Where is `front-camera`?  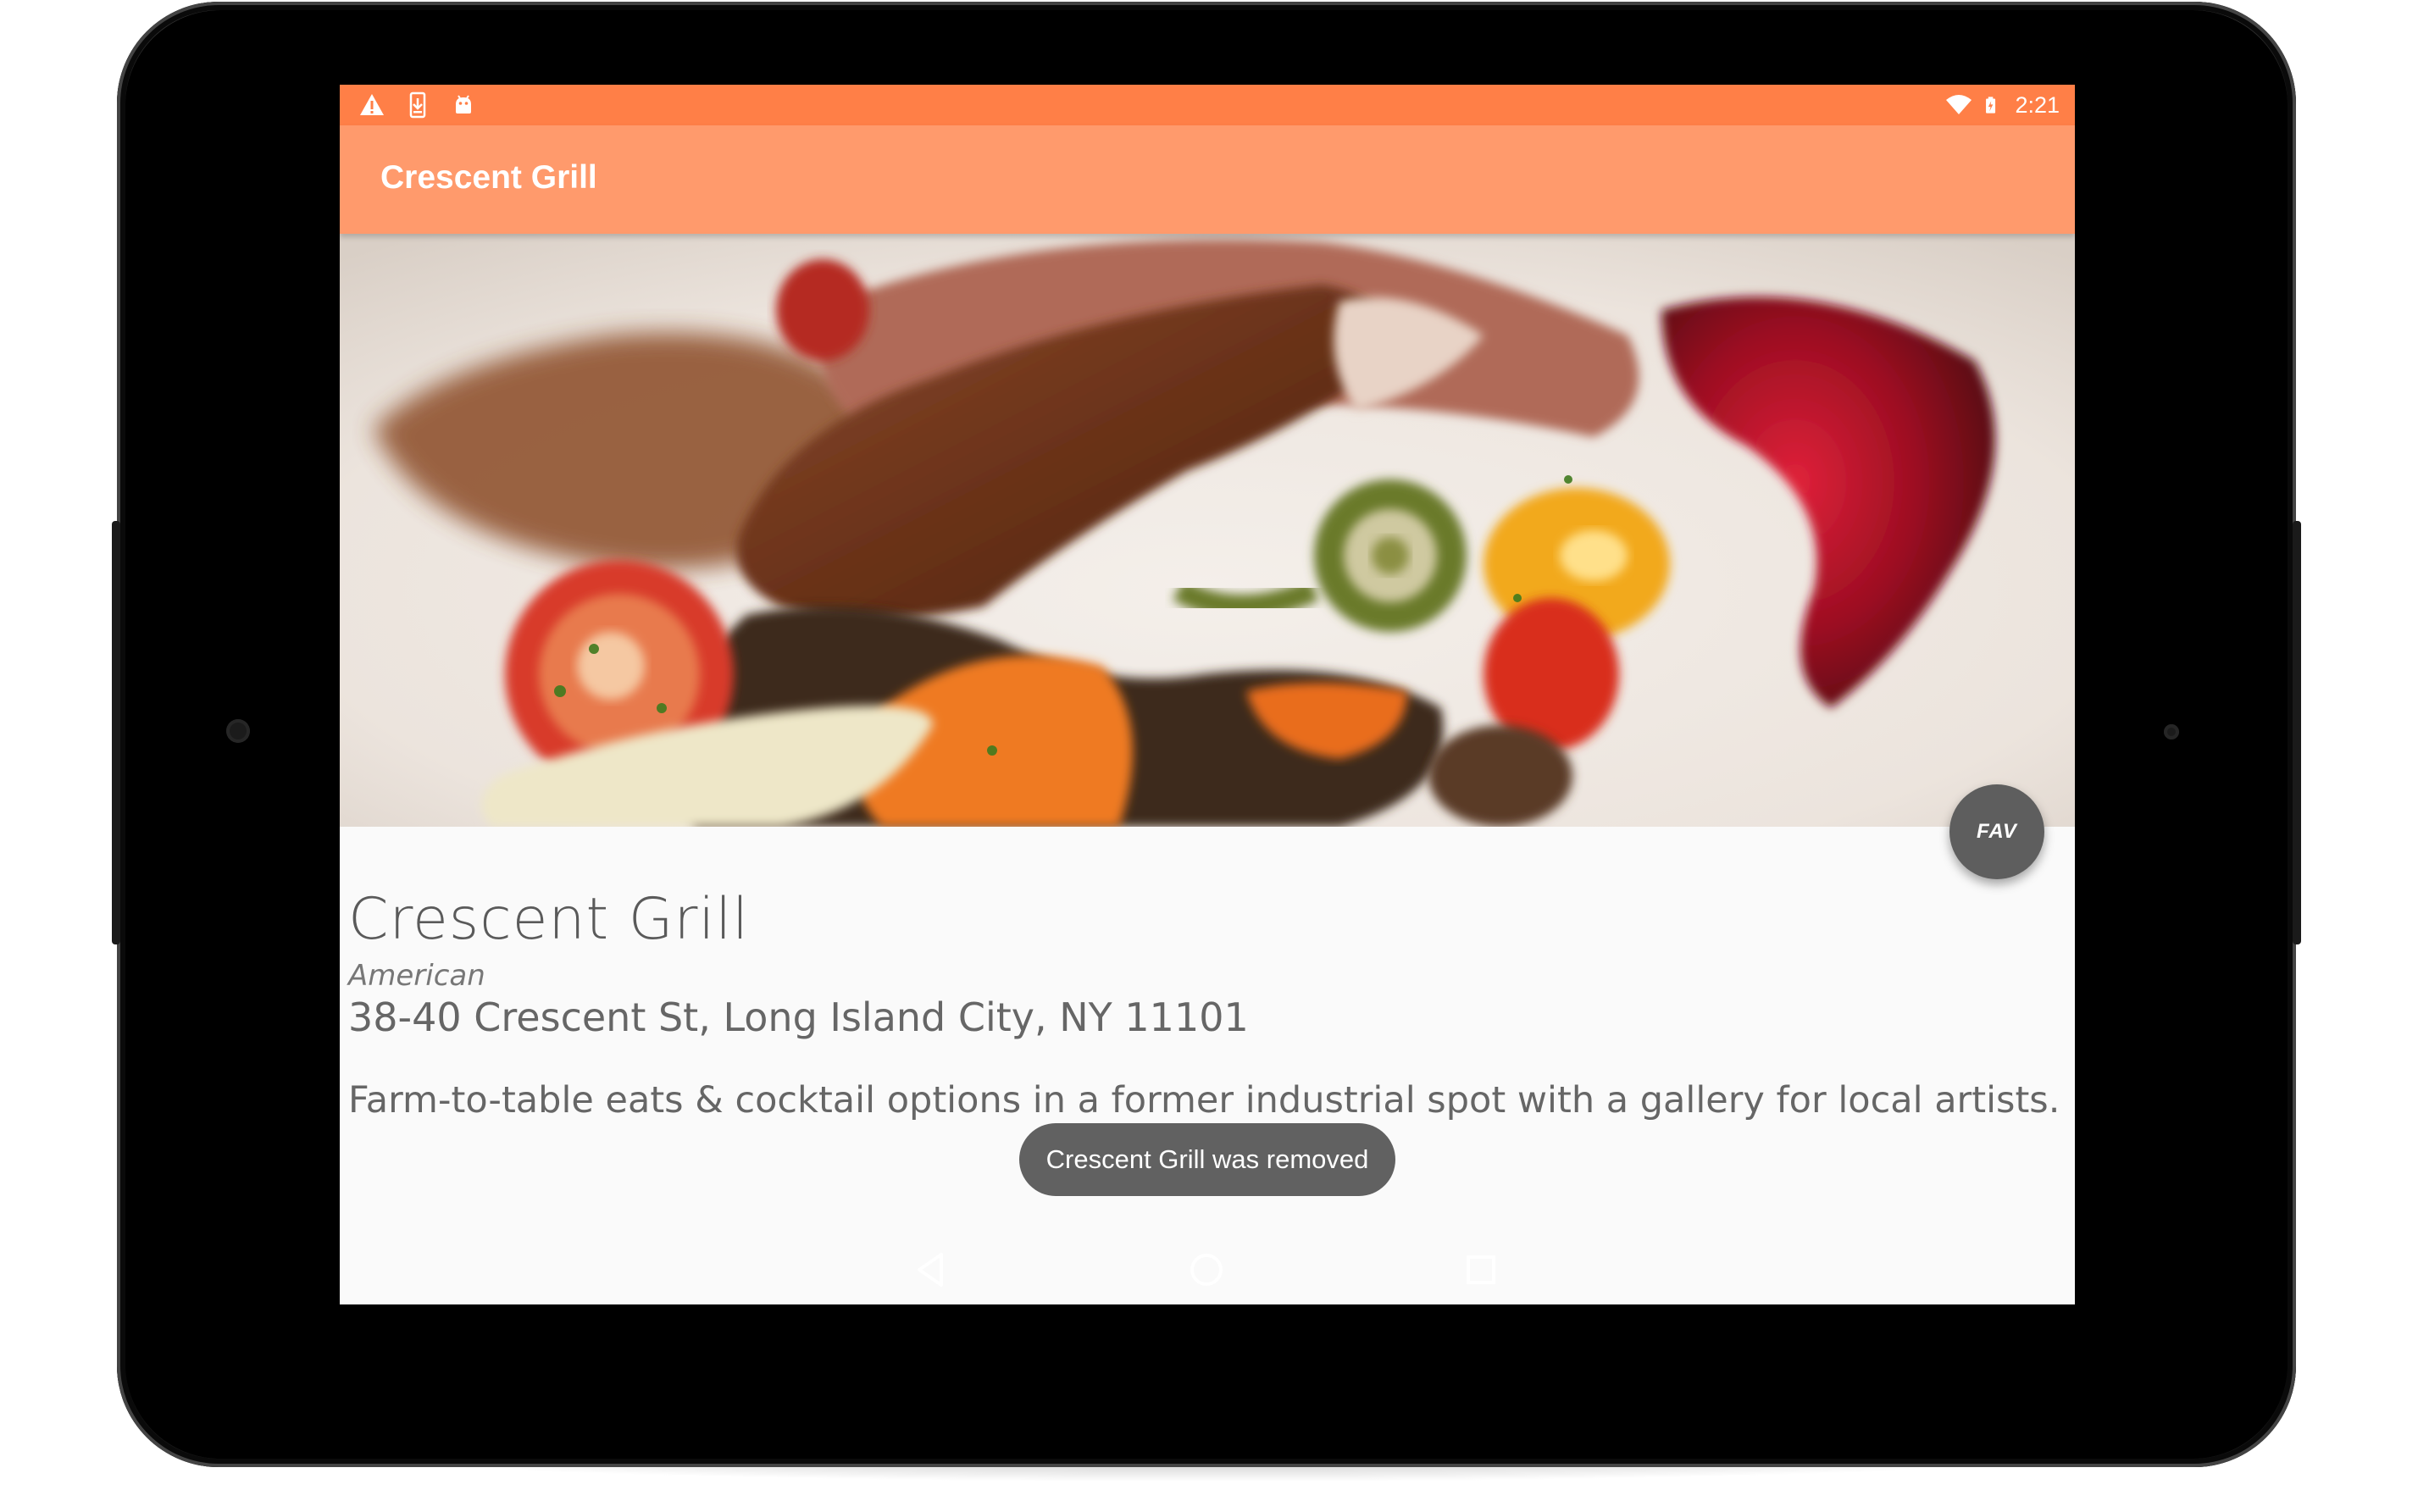
front-camera is located at coordinates (238, 731).